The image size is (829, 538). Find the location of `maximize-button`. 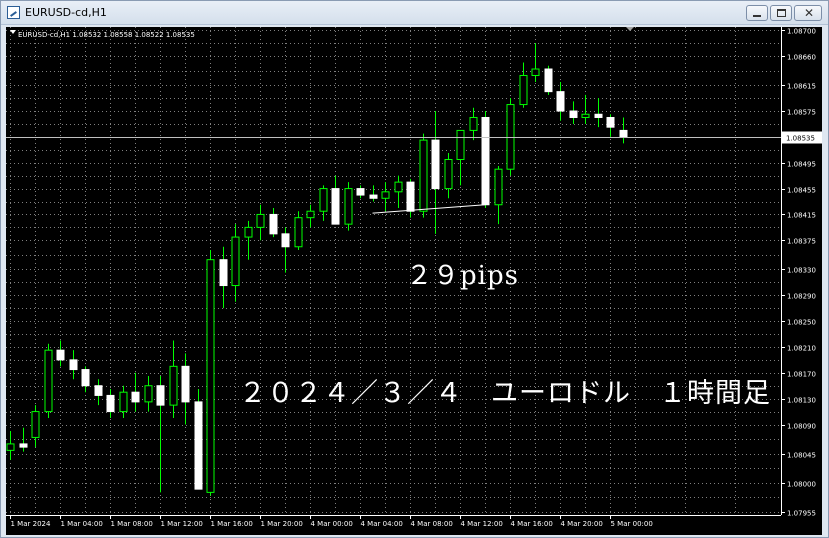

maximize-button is located at coordinates (781, 13).